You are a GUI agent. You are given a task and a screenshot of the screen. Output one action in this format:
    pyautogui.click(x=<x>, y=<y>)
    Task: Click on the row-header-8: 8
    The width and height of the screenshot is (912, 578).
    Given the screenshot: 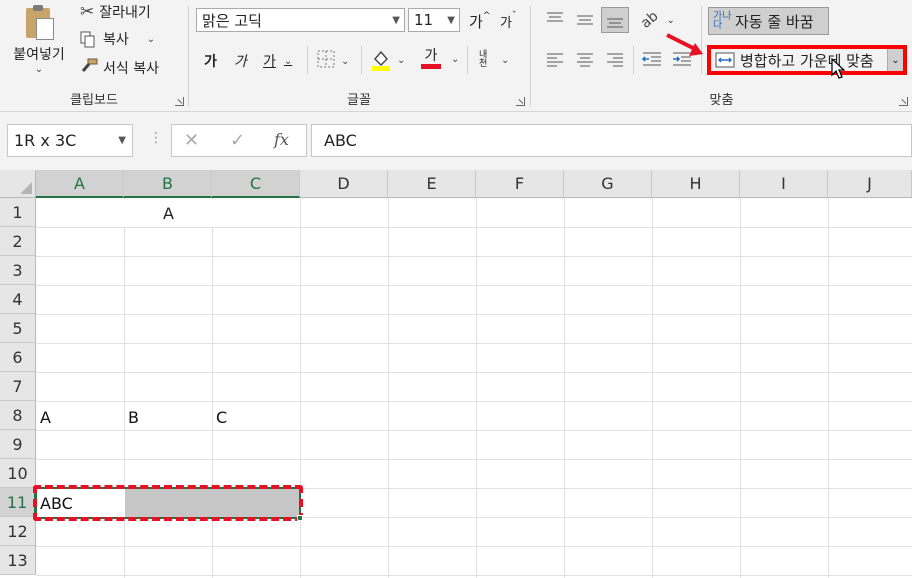 What is the action you would take?
    pyautogui.click(x=18, y=415)
    